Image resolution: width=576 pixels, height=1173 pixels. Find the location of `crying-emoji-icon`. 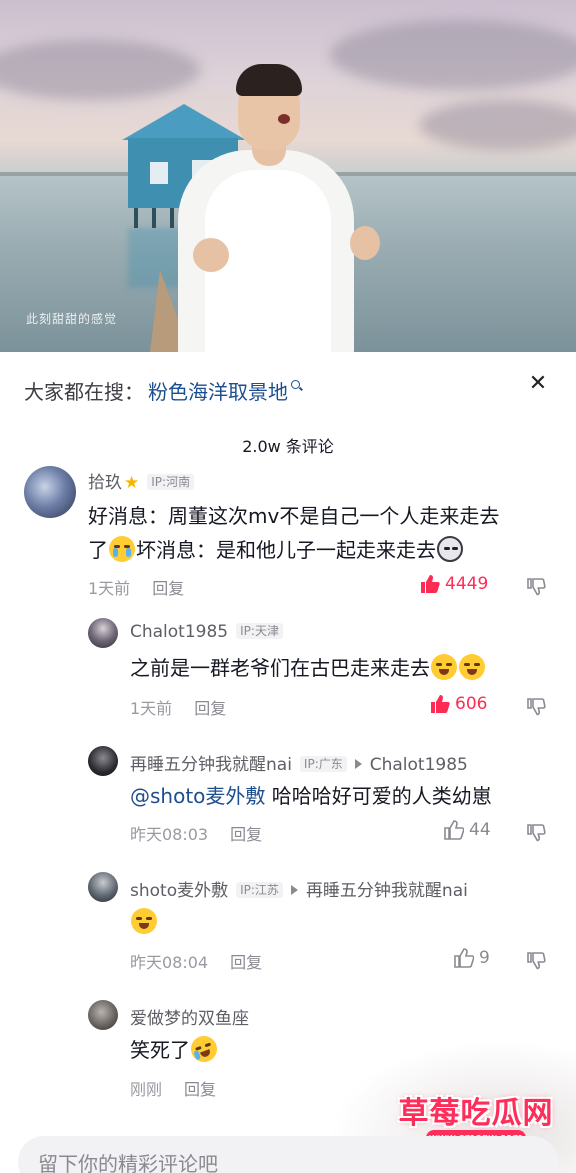

crying-emoji-icon is located at coordinates (122, 549).